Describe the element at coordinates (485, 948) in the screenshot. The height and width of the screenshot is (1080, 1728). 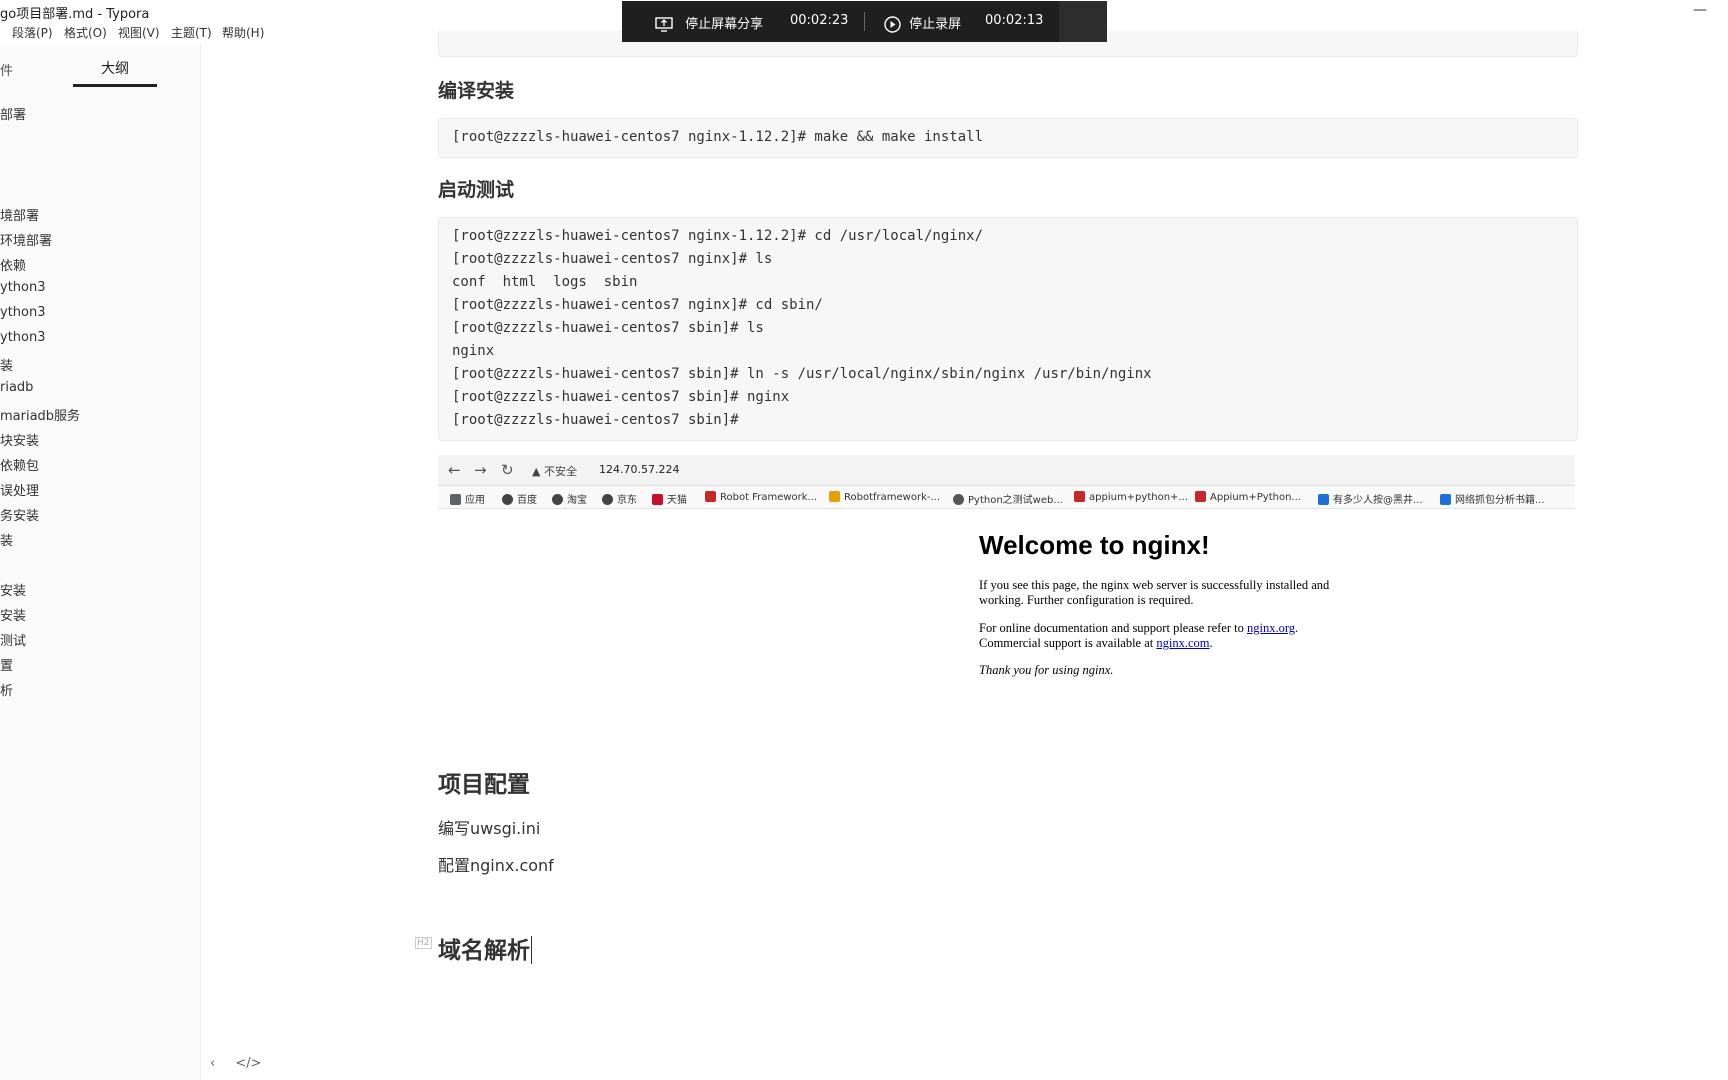
I see `heading-dns: 域名解析` at that location.